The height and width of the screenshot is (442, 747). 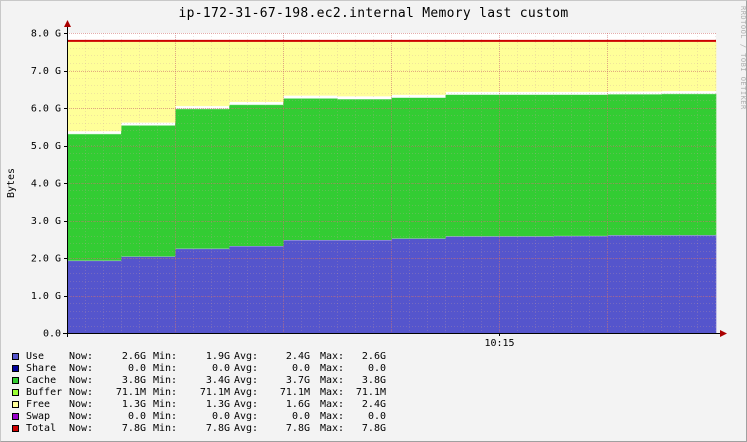 What do you see at coordinates (35, 356) in the screenshot?
I see `legend-name: Use` at bounding box center [35, 356].